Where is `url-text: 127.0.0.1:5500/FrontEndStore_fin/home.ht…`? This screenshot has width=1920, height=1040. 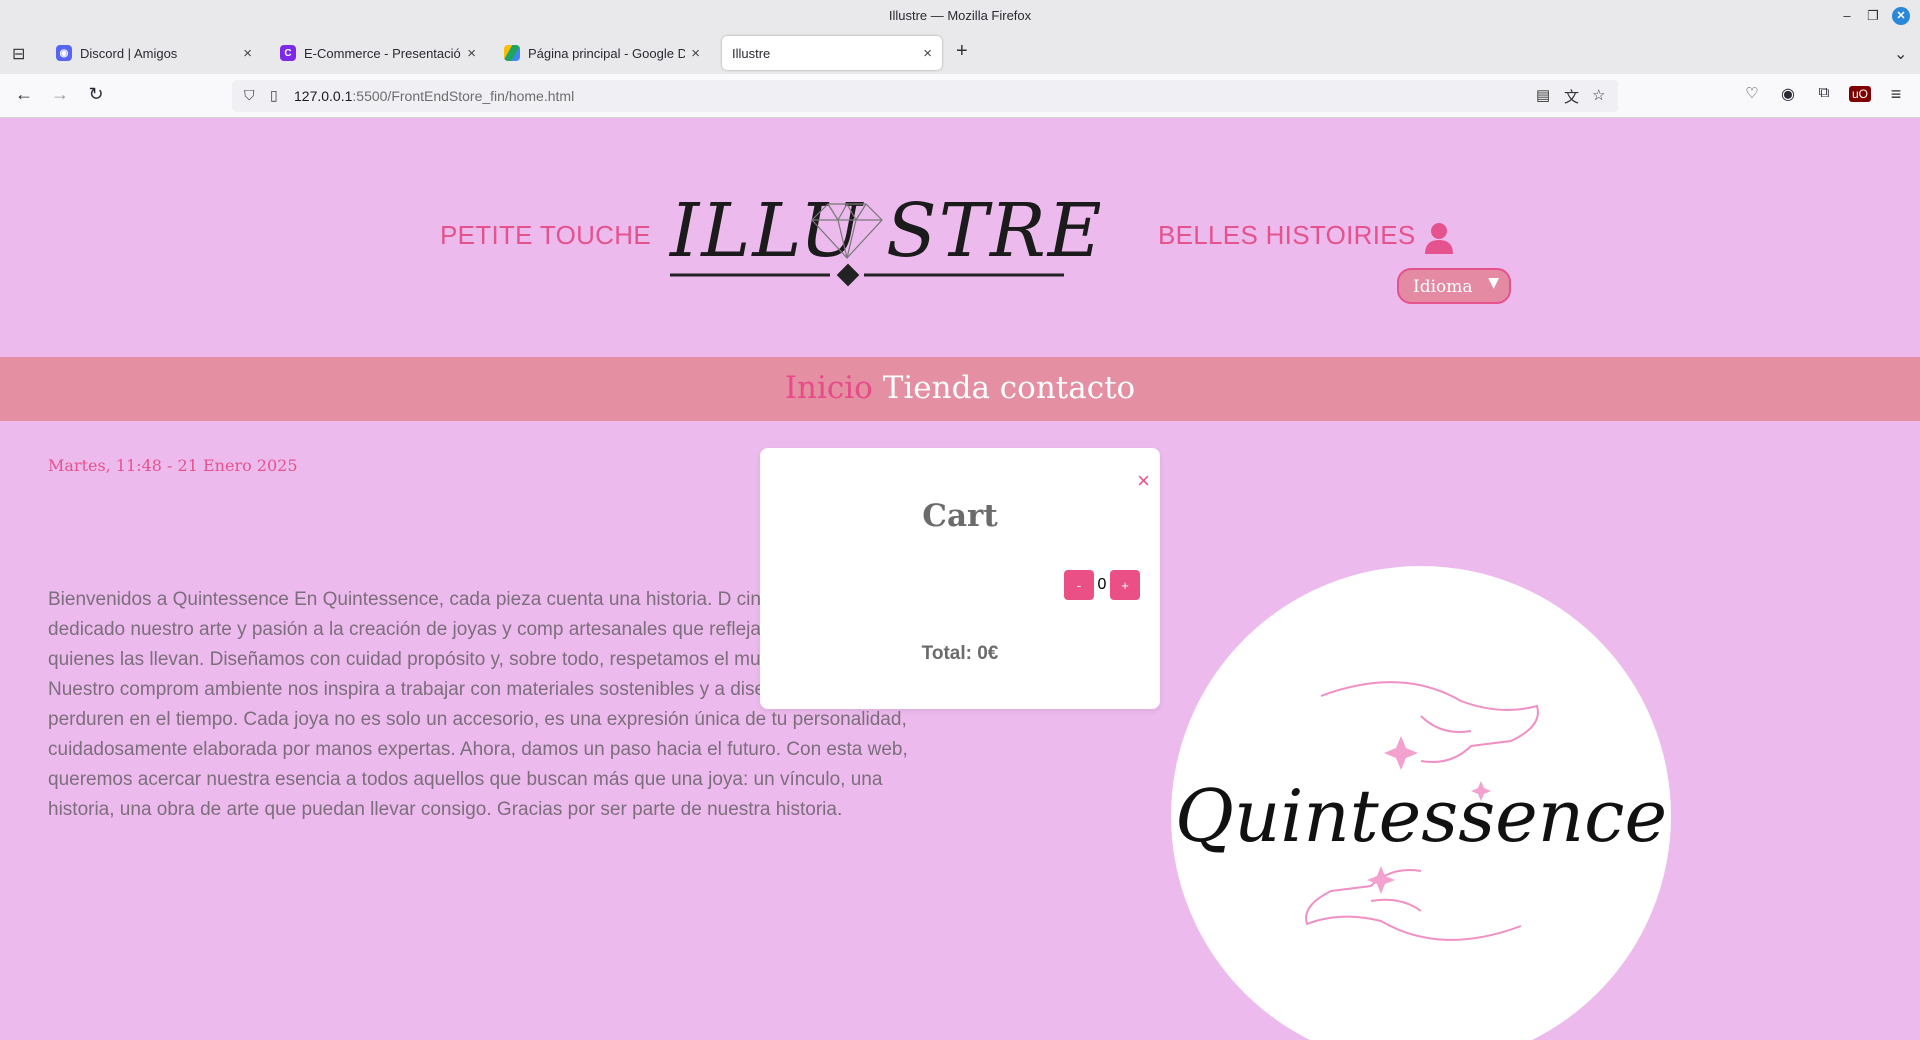
url-text: 127.0.0.1:5500/FrontEndStore_fin/home.ht… is located at coordinates (434, 96).